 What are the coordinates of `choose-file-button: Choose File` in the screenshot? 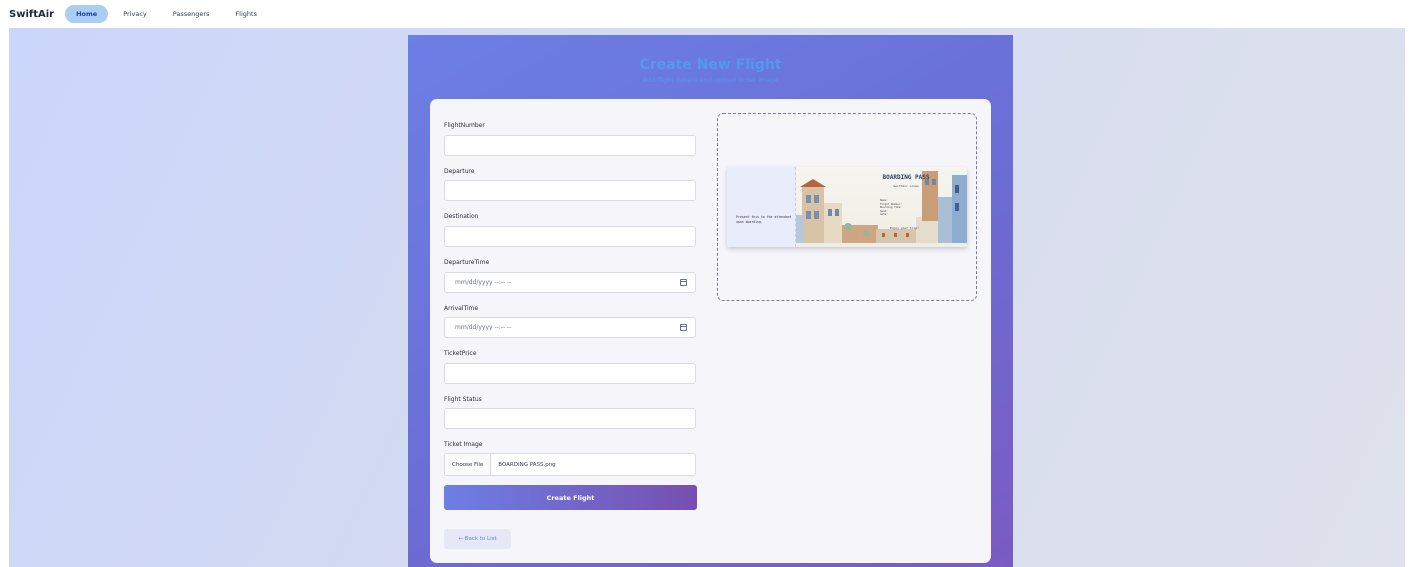 It's located at (468, 464).